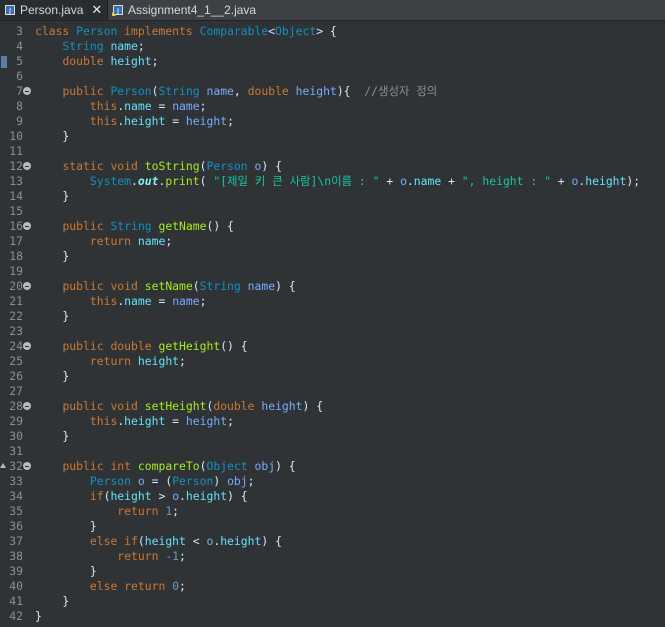 The width and height of the screenshot is (665, 627). What do you see at coordinates (56, 31) in the screenshot?
I see `code-token: class` at bounding box center [56, 31].